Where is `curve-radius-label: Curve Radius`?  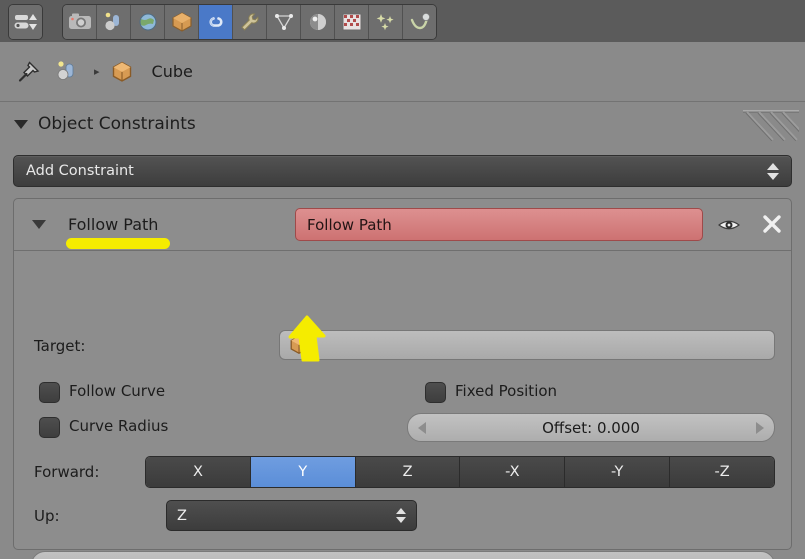 curve-radius-label: Curve Radius is located at coordinates (119, 426).